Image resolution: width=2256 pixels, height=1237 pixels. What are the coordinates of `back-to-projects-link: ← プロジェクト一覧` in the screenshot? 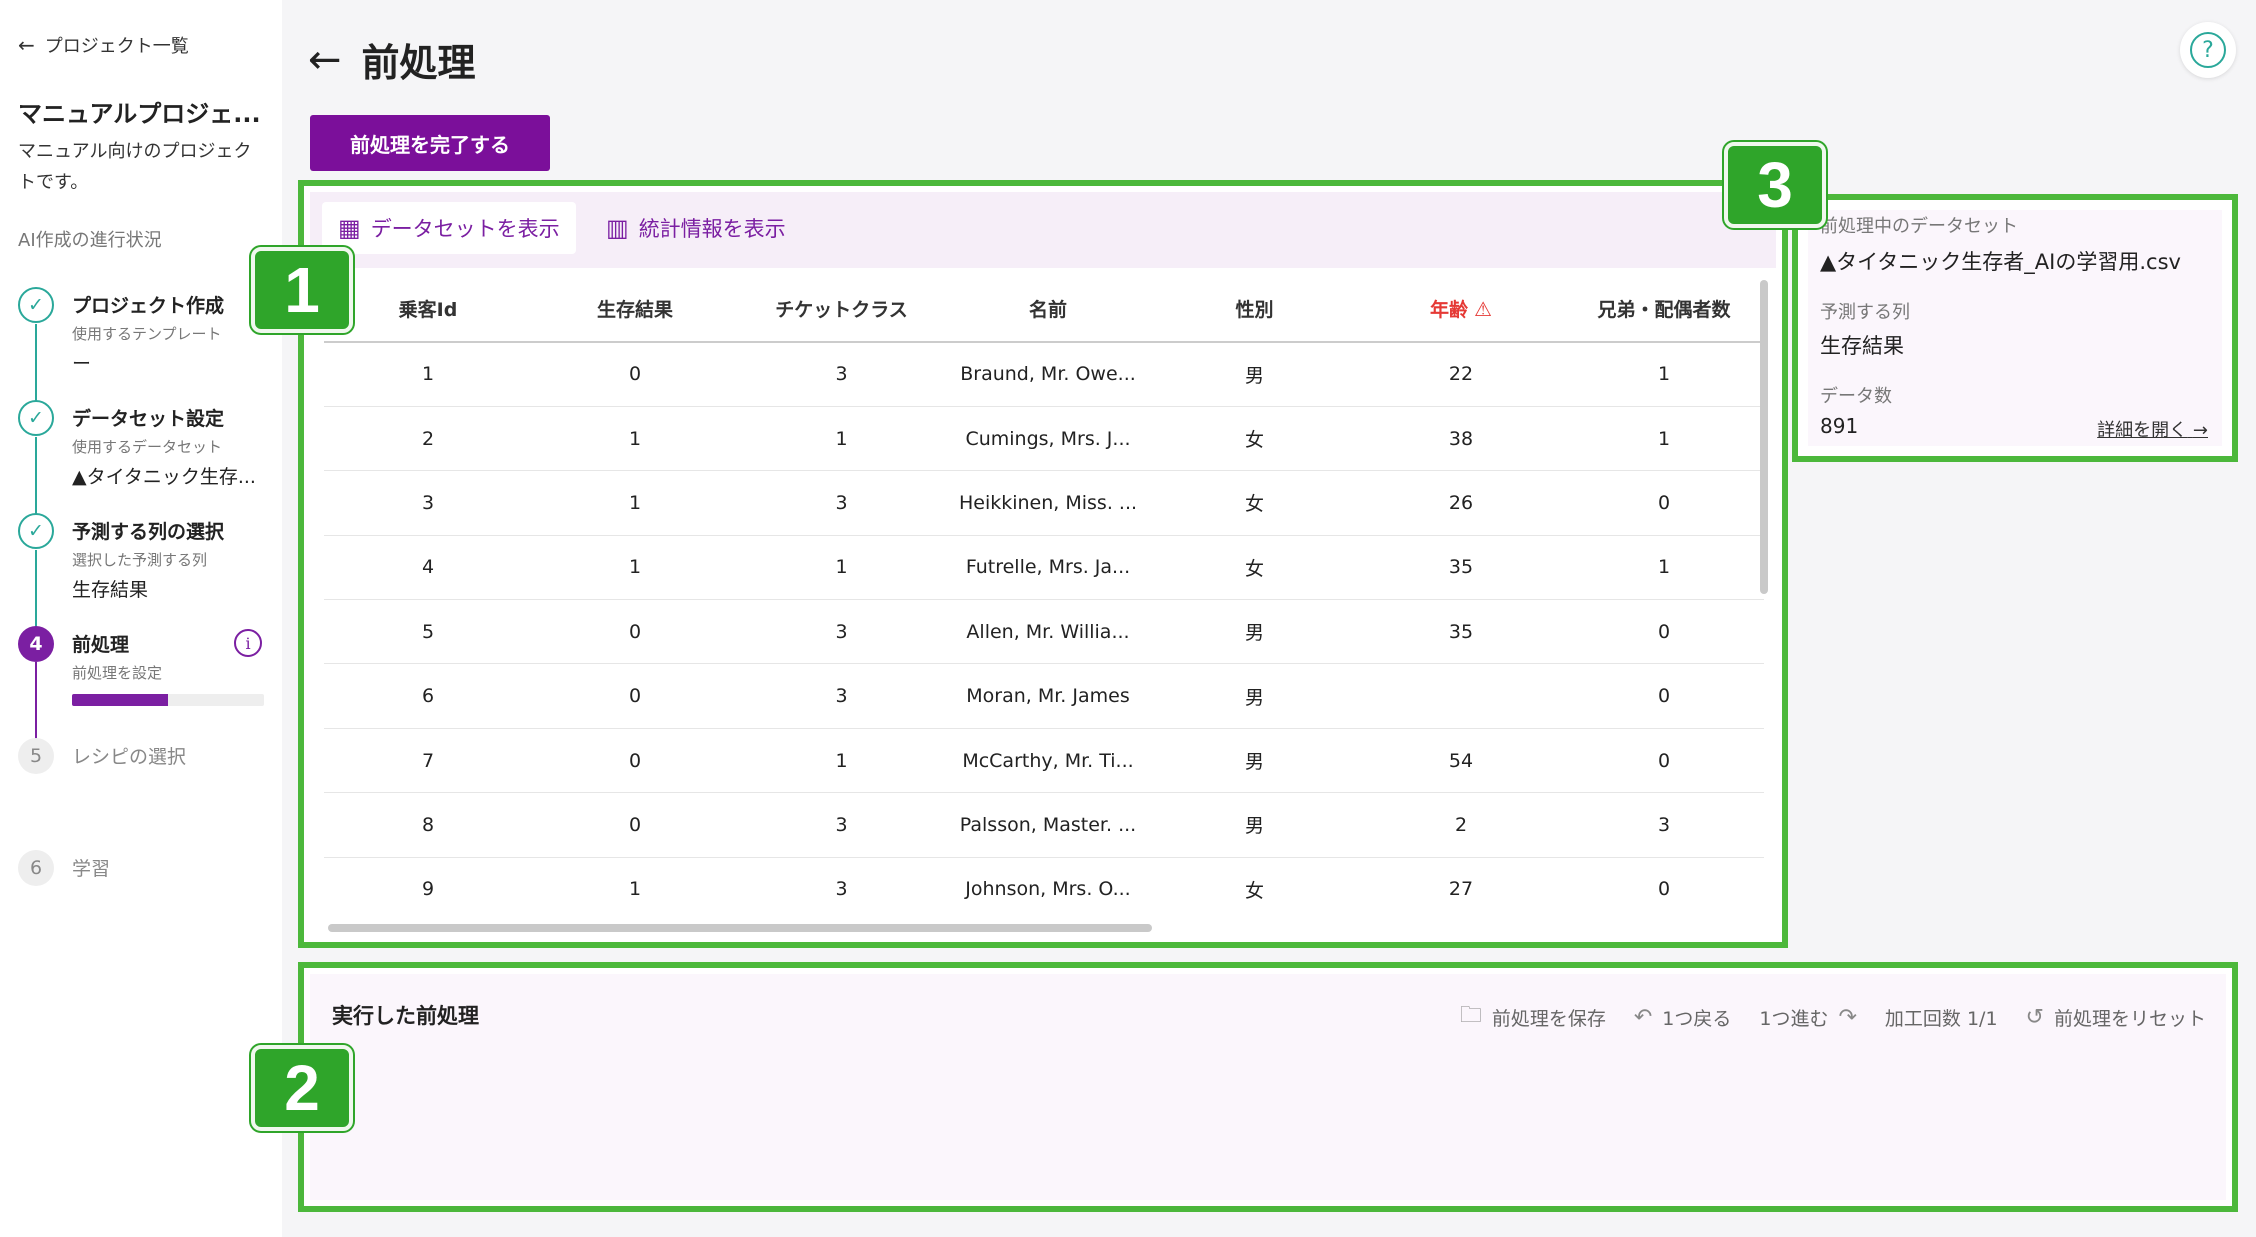 It's located at (103, 45).